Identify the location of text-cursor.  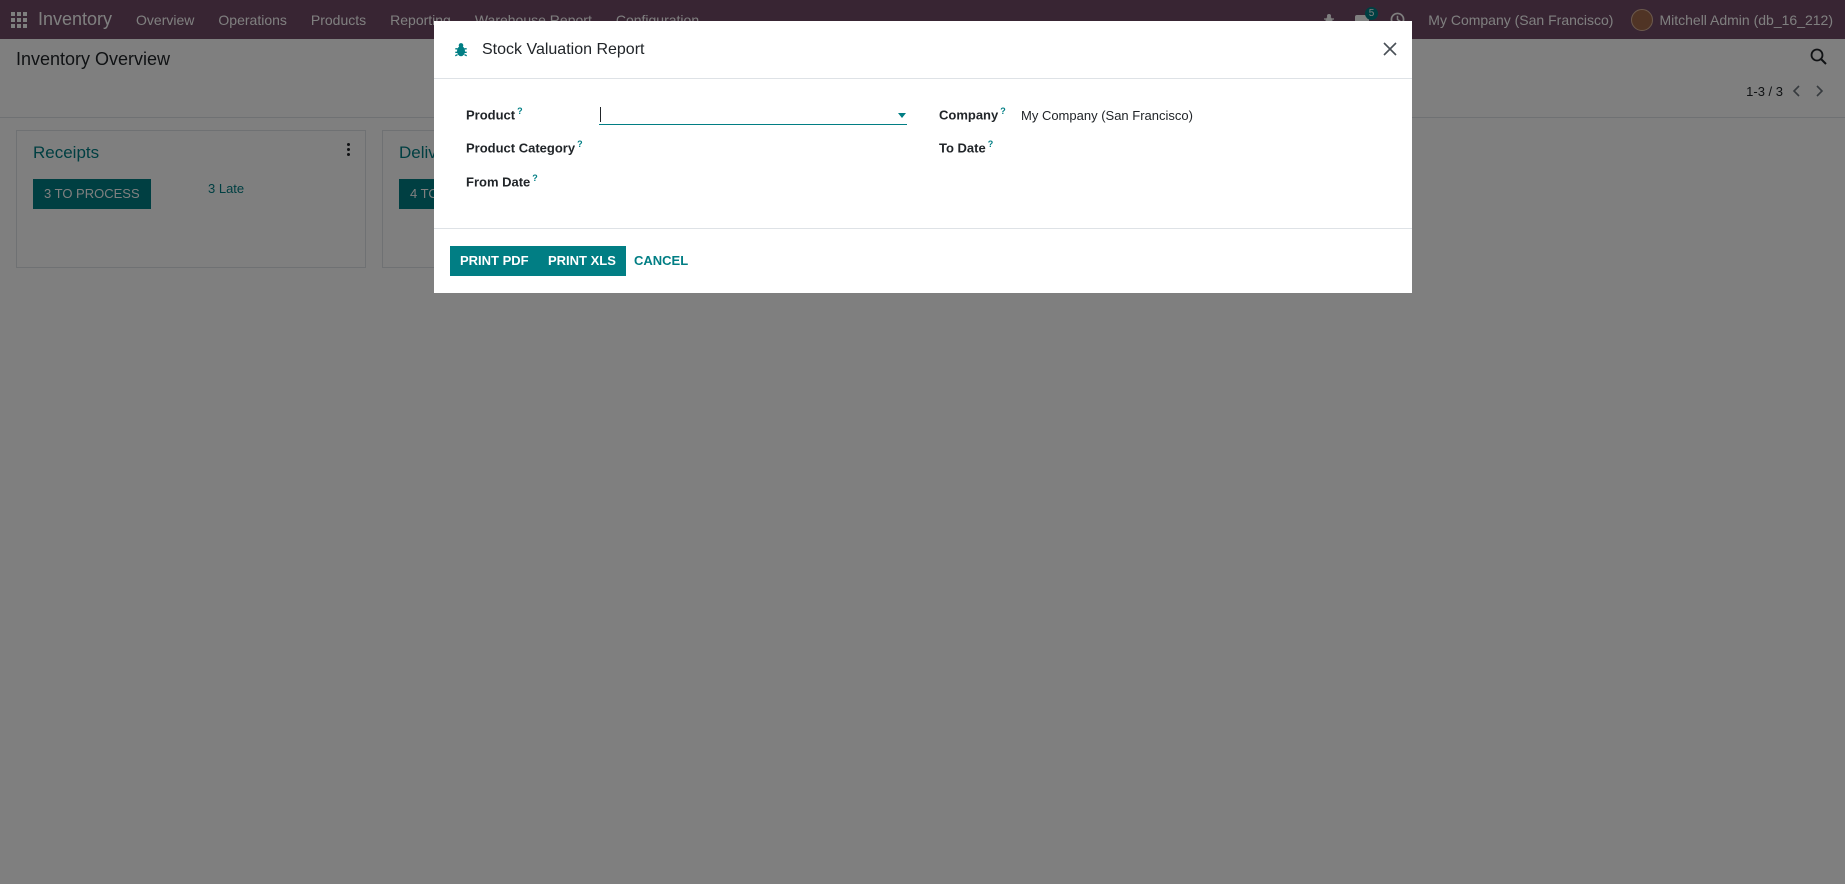
(600, 114).